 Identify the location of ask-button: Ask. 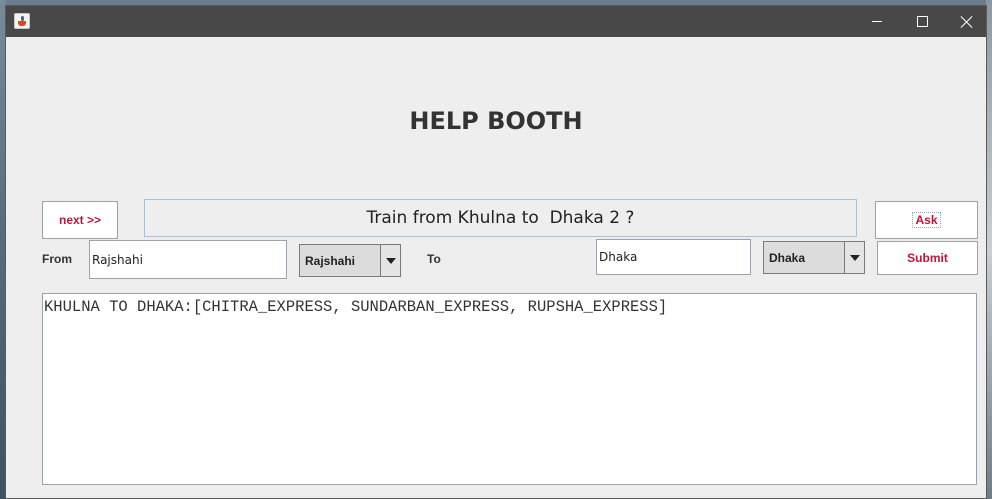
(926, 220).